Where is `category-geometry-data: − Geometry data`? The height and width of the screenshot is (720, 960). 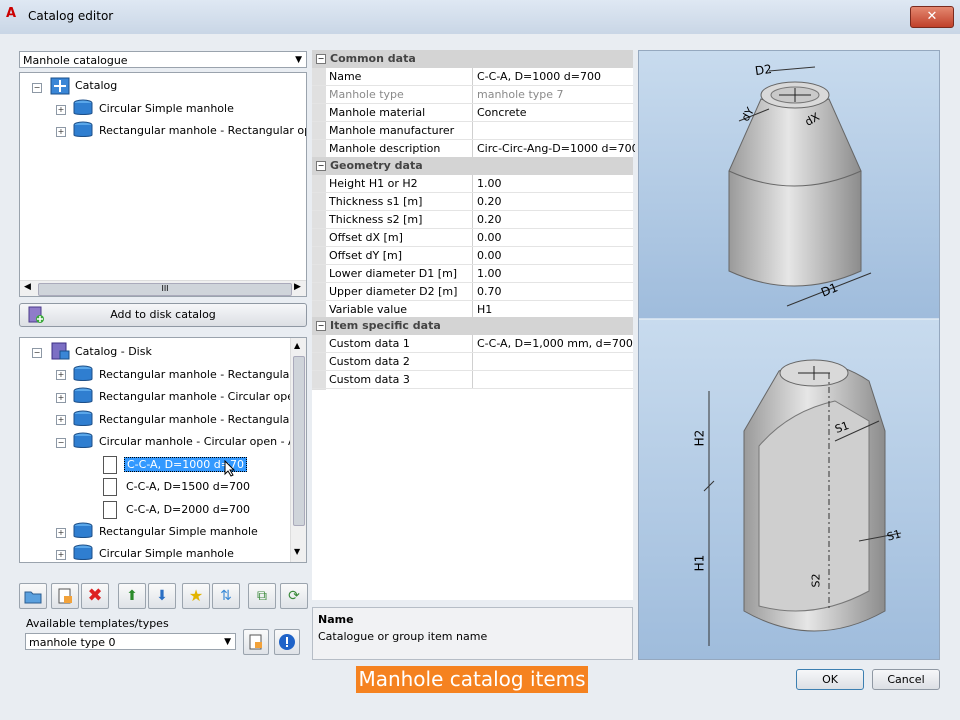 category-geometry-data: − Geometry data is located at coordinates (472, 166).